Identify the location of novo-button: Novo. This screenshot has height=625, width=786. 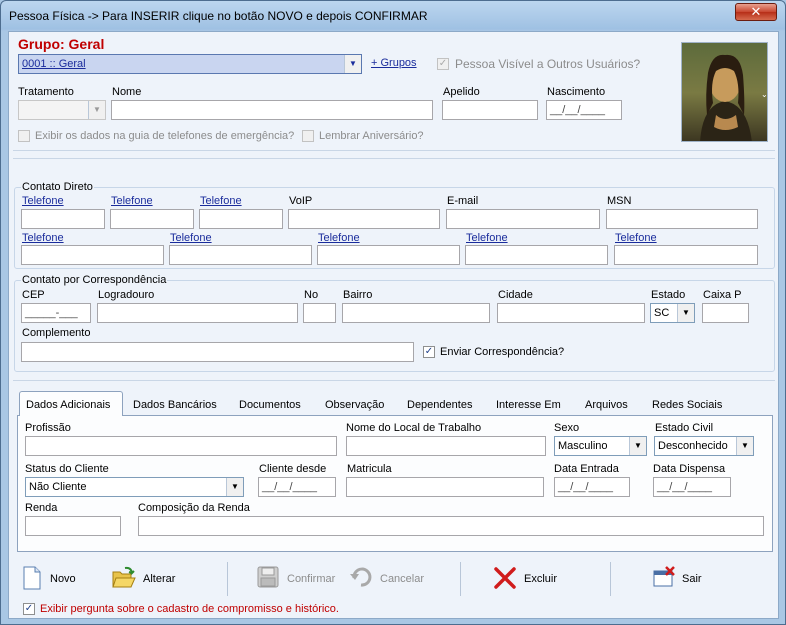
(51, 578).